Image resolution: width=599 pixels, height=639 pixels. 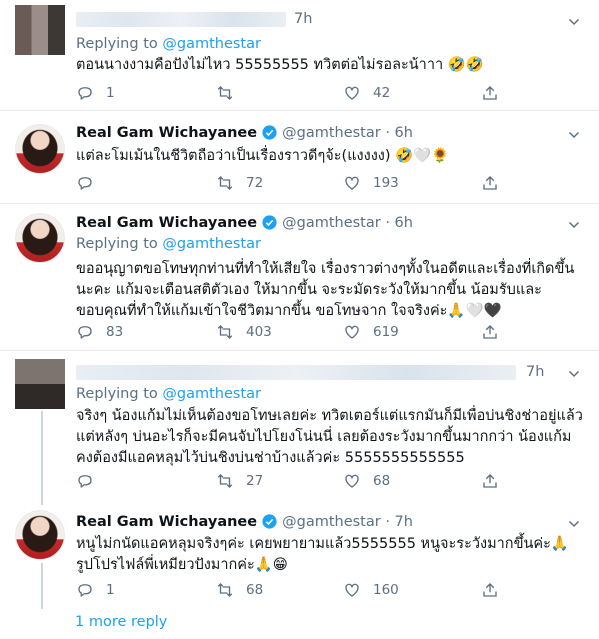 I want to click on tweet-actions: 83 403 619, so click(x=296, y=333).